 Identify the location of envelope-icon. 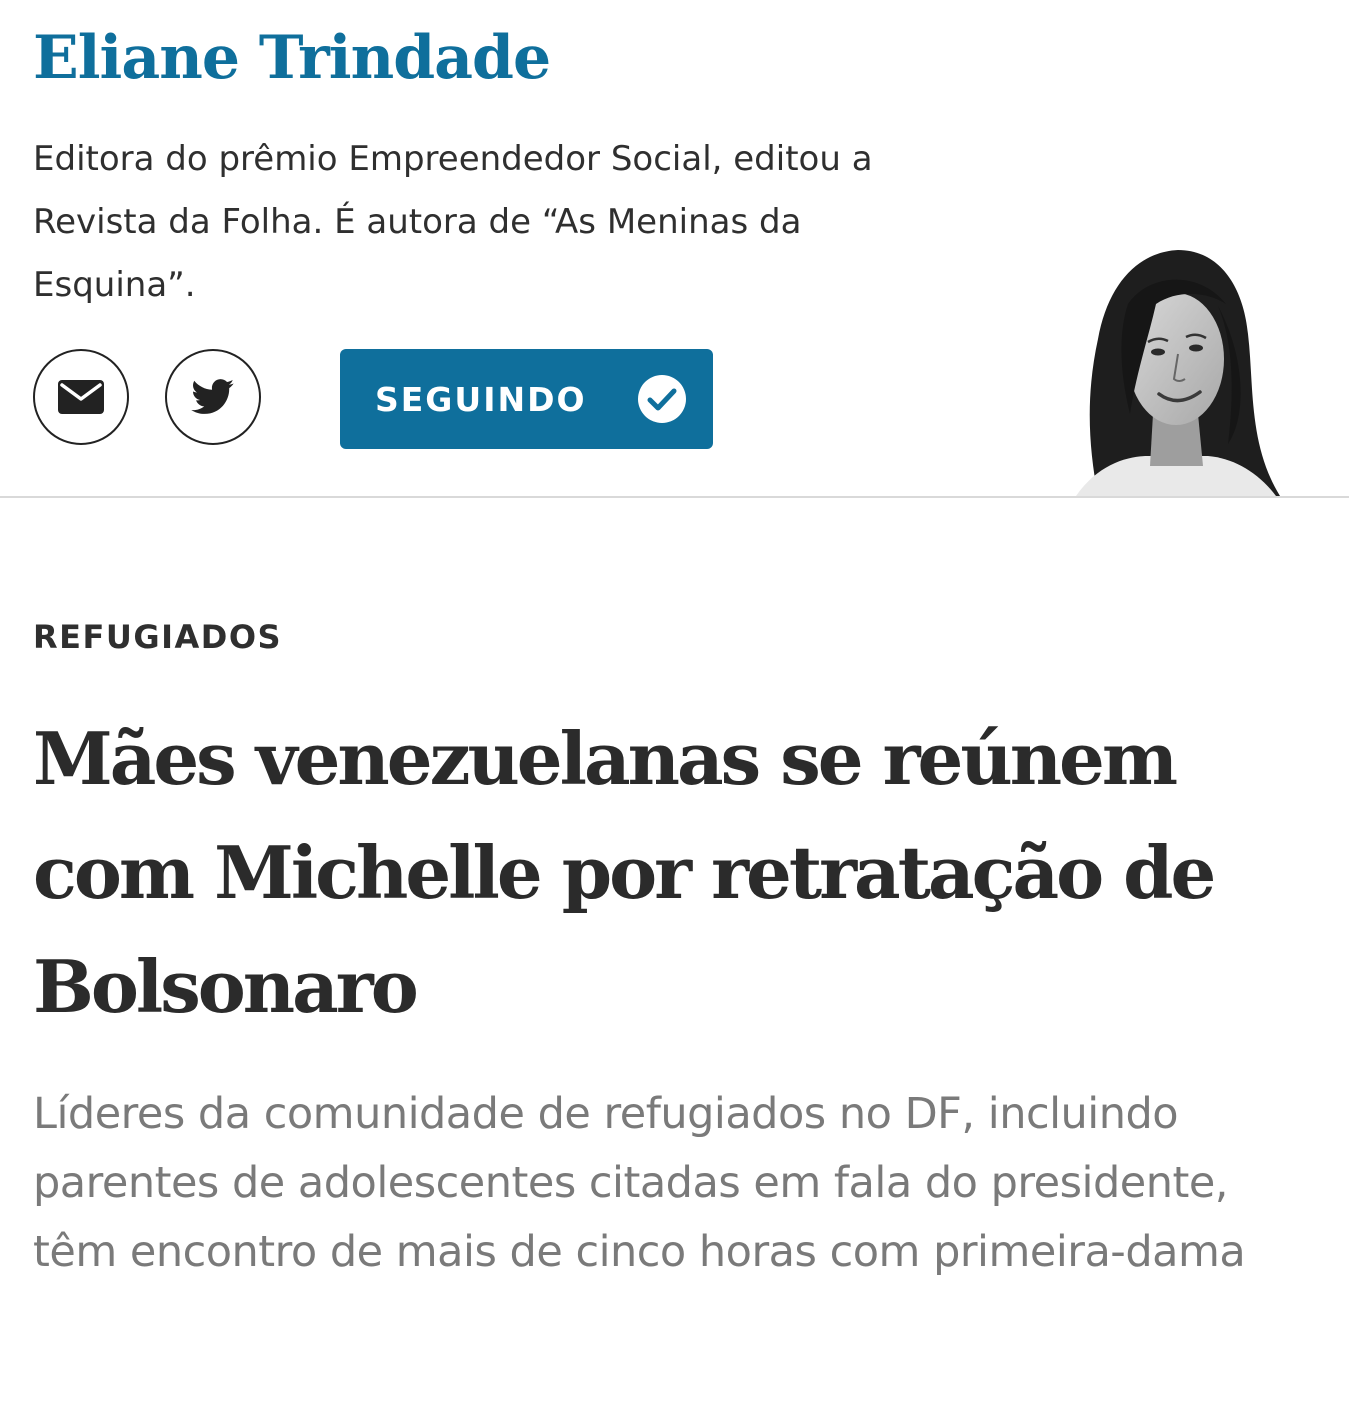
(81, 397).